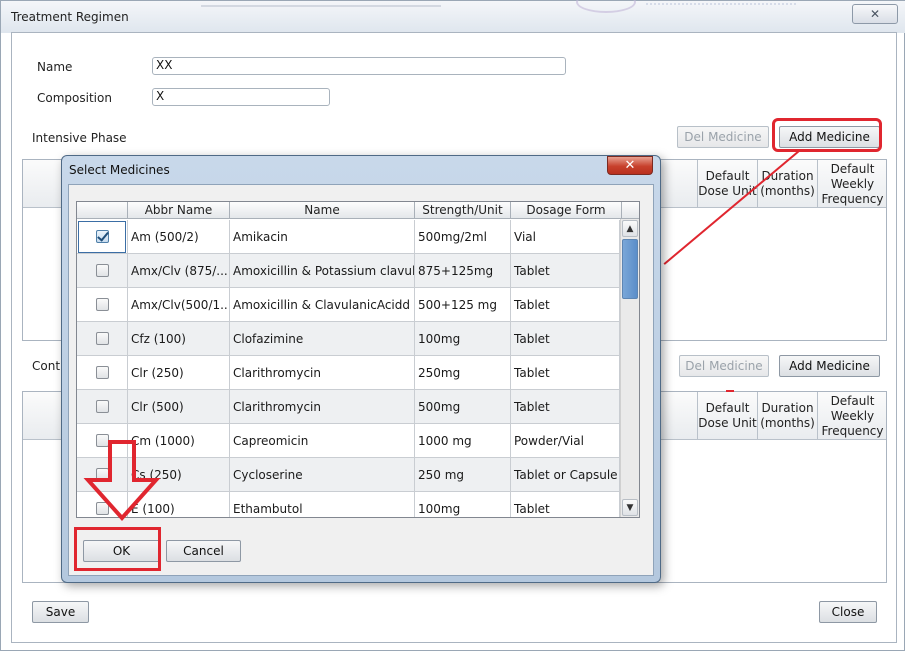 This screenshot has width=905, height=651. Describe the element at coordinates (322, 339) in the screenshot. I see `cell-name: Clofazimine` at that location.